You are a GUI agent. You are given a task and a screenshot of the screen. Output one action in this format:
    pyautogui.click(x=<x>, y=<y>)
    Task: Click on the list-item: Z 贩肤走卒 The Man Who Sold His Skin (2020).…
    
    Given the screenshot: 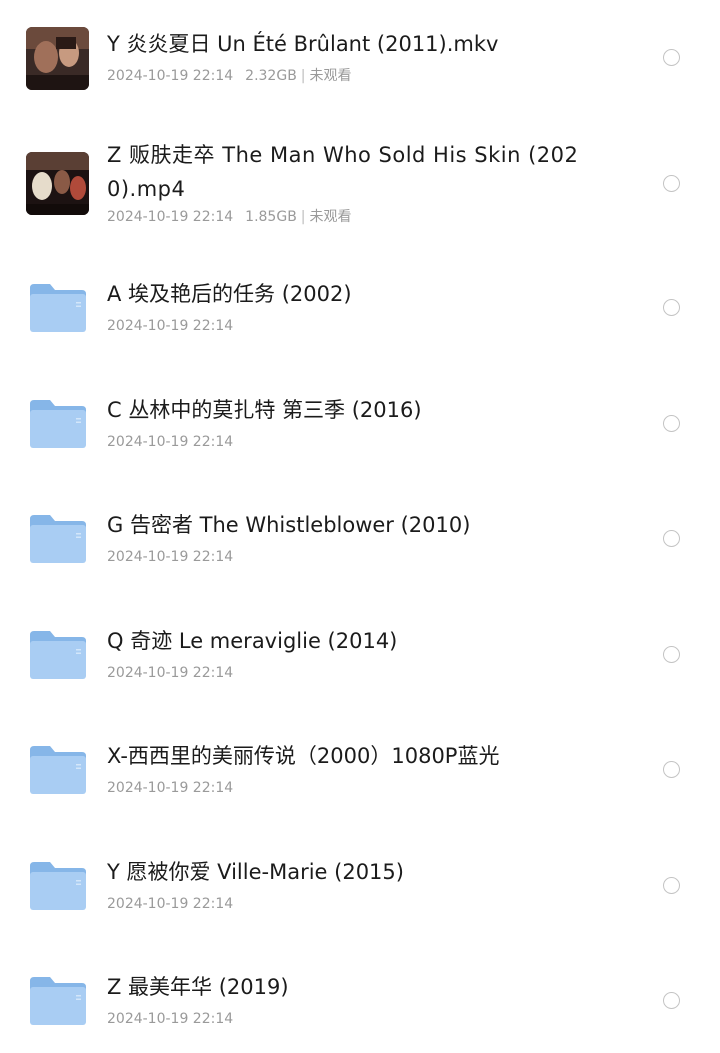 What is the action you would take?
    pyautogui.click(x=360, y=180)
    